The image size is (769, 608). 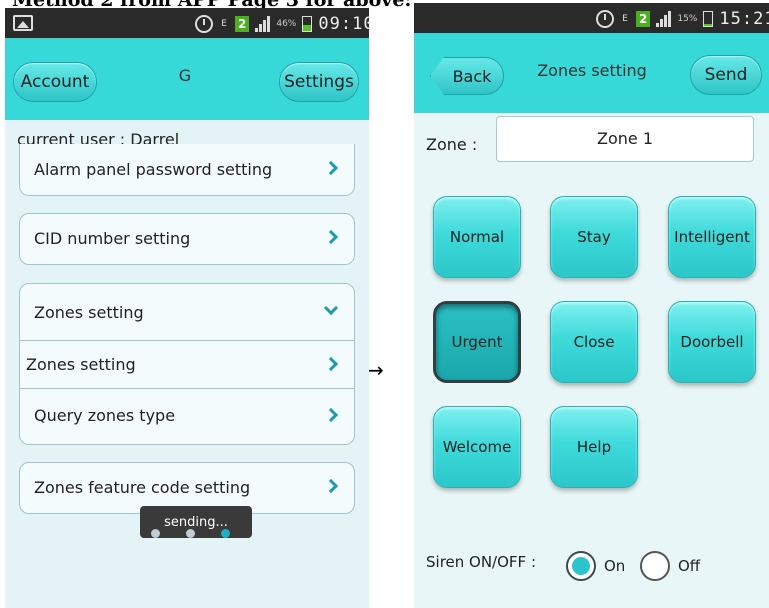 I want to click on send-button: Send, so click(x=726, y=75).